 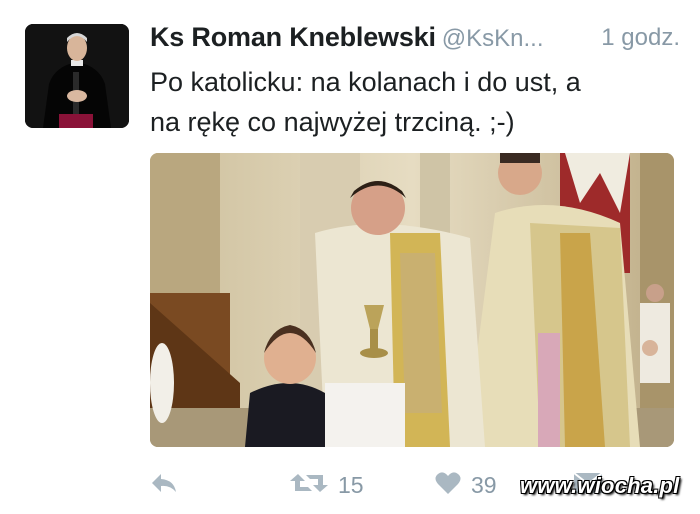 What do you see at coordinates (600, 485) in the screenshot?
I see `site-watermark: www.wiocha.pl` at bounding box center [600, 485].